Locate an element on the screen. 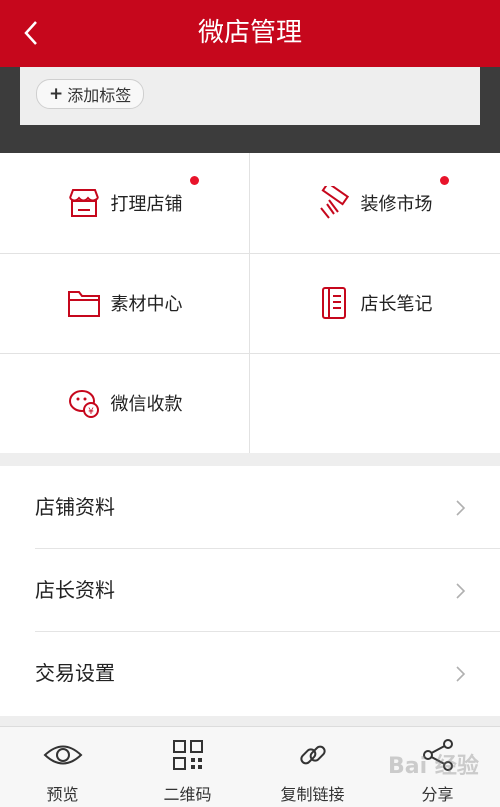 The width and height of the screenshot is (500, 807). add-tag-label: 添加标签 is located at coordinates (99, 95).